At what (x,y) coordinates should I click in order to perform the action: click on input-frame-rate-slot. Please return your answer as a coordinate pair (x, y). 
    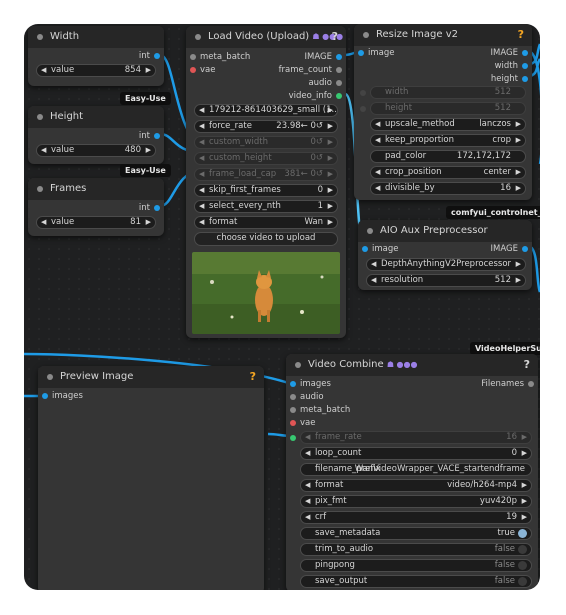
    Looking at the image, I should click on (293, 438).